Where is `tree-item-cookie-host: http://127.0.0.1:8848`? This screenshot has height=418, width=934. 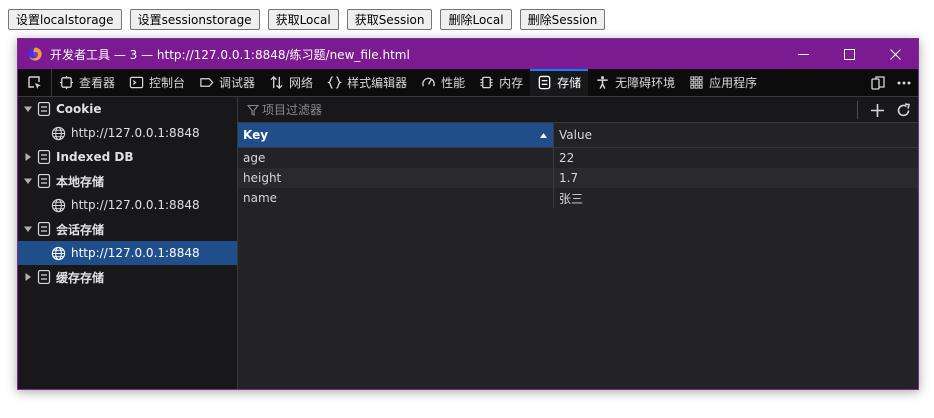
tree-item-cookie-host: http://127.0.0.1:8848 is located at coordinates (127, 133).